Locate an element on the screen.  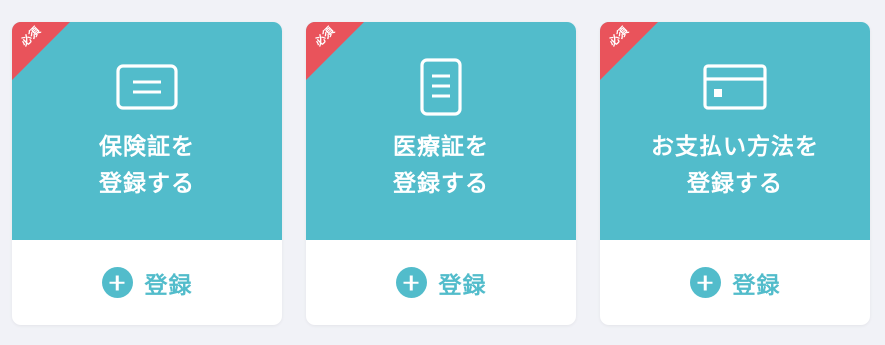
medical-certificate-icon is located at coordinates (441, 87).